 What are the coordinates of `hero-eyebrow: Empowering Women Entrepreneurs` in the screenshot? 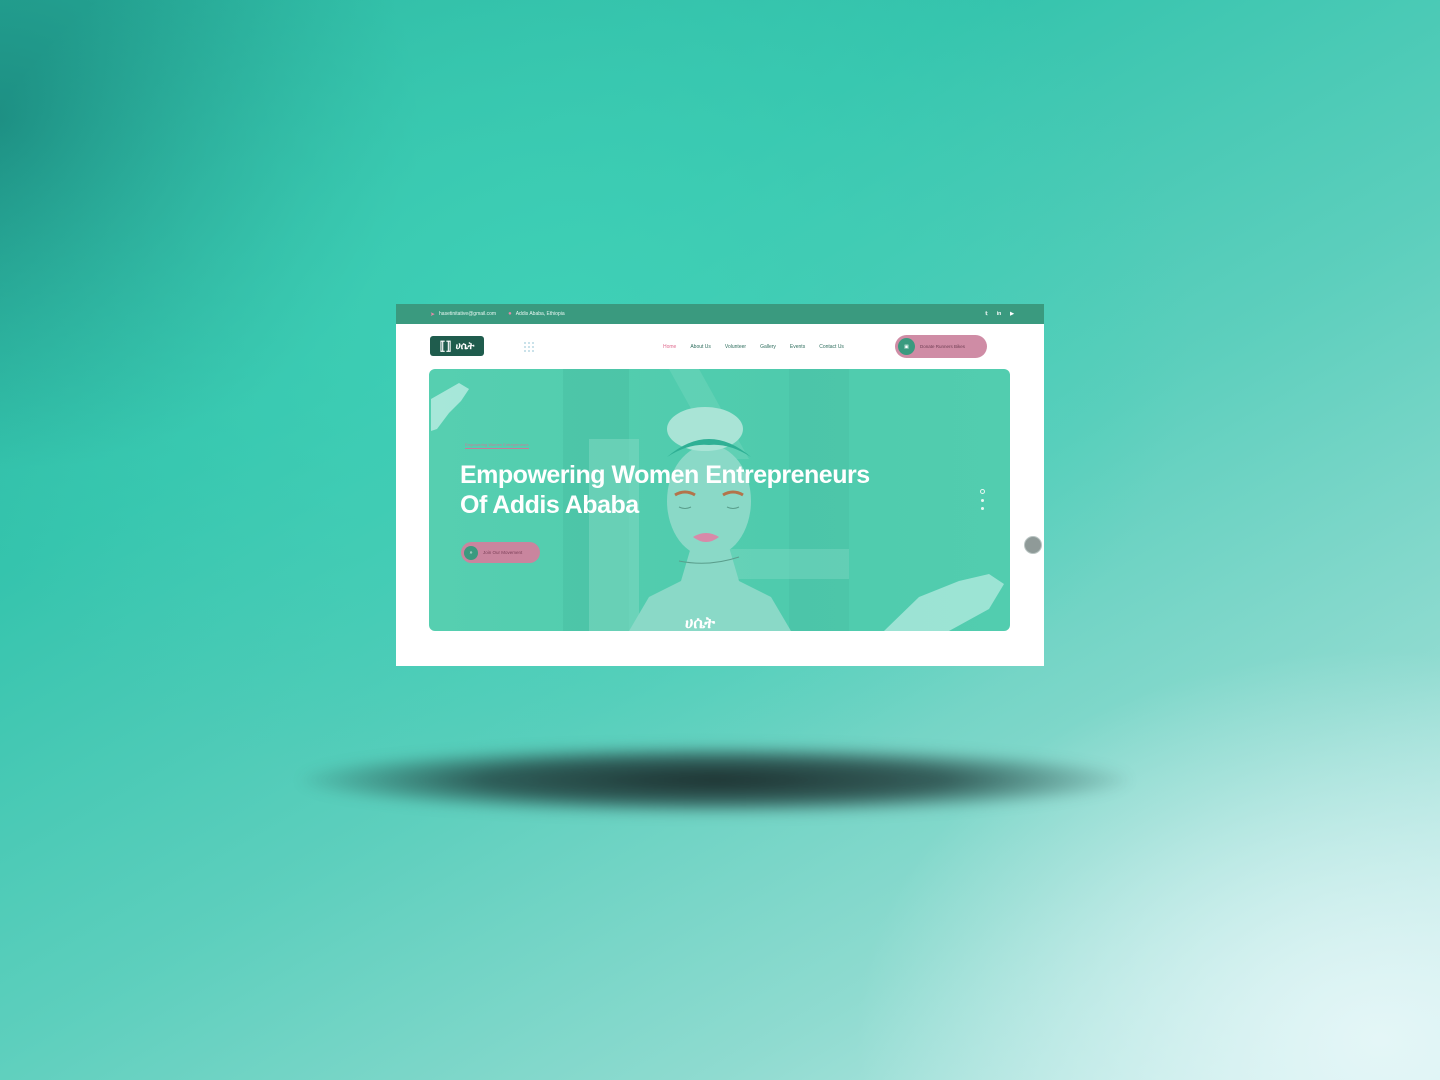 It's located at (497, 445).